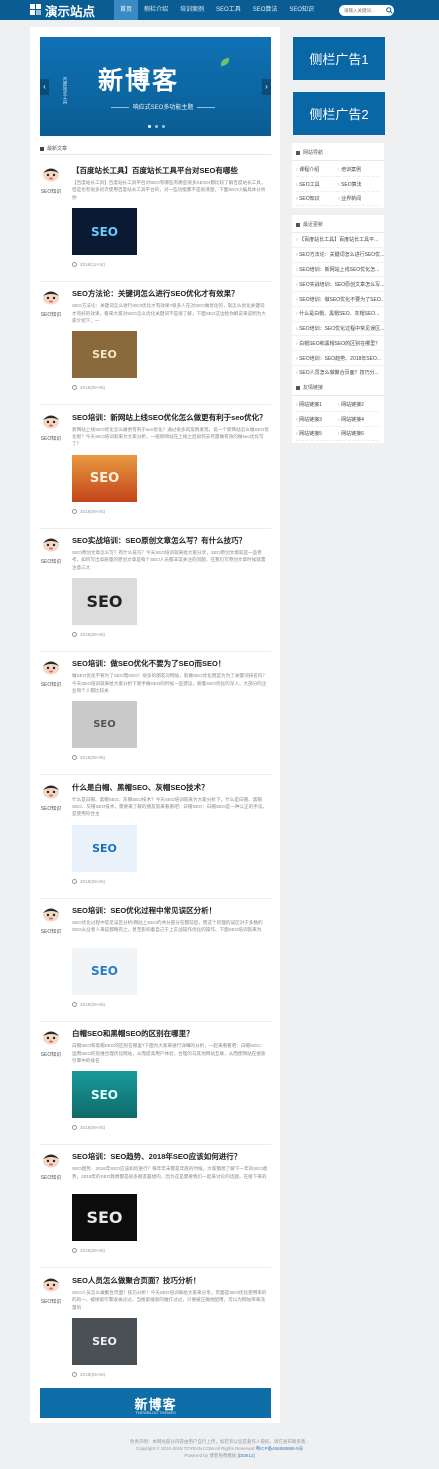 The image size is (439, 1469). Describe the element at coordinates (339, 58) in the screenshot. I see `sidebar-ad-1: 侧栏广告1` at that location.